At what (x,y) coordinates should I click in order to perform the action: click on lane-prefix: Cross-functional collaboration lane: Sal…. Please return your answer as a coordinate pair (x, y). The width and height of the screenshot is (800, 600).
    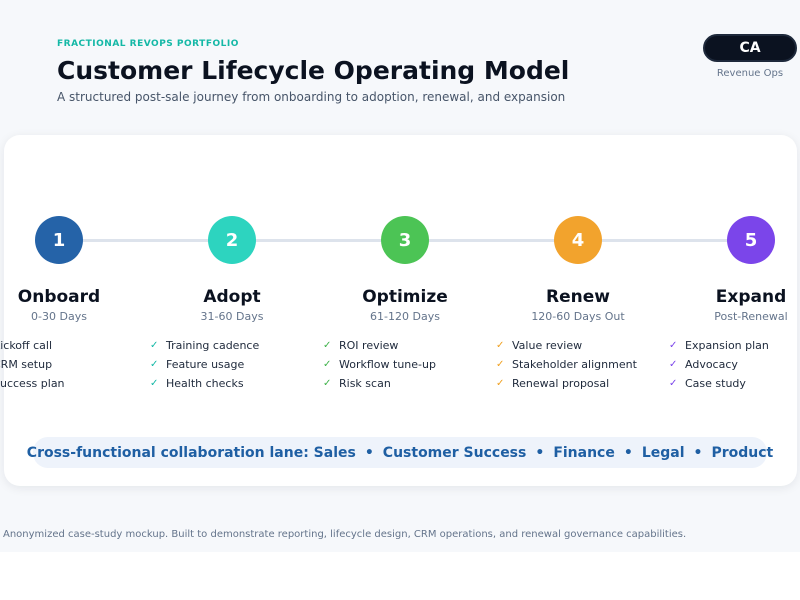
    Looking at the image, I should click on (191, 452).